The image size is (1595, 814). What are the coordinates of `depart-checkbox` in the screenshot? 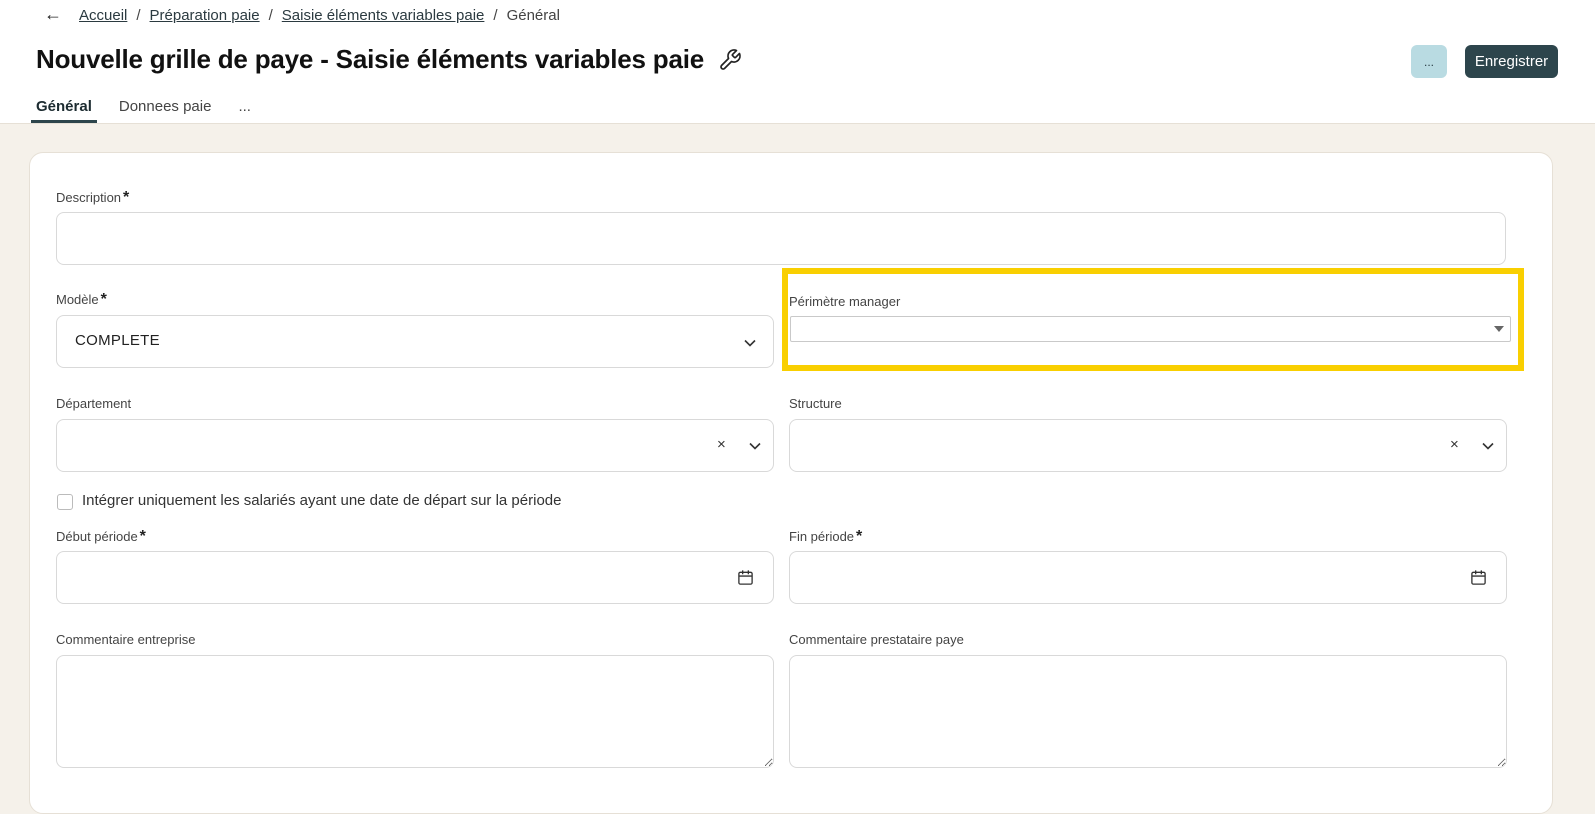 It's located at (65, 502).